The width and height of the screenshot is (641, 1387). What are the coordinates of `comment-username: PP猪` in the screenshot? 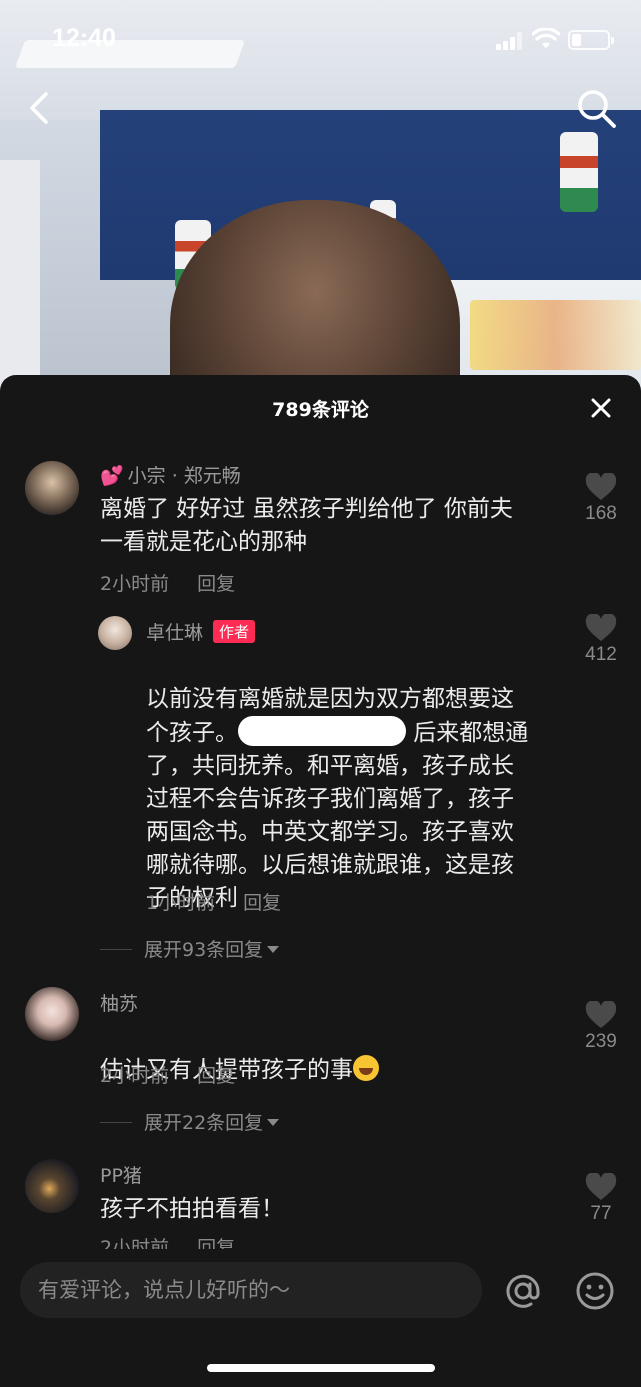 It's located at (121, 1174).